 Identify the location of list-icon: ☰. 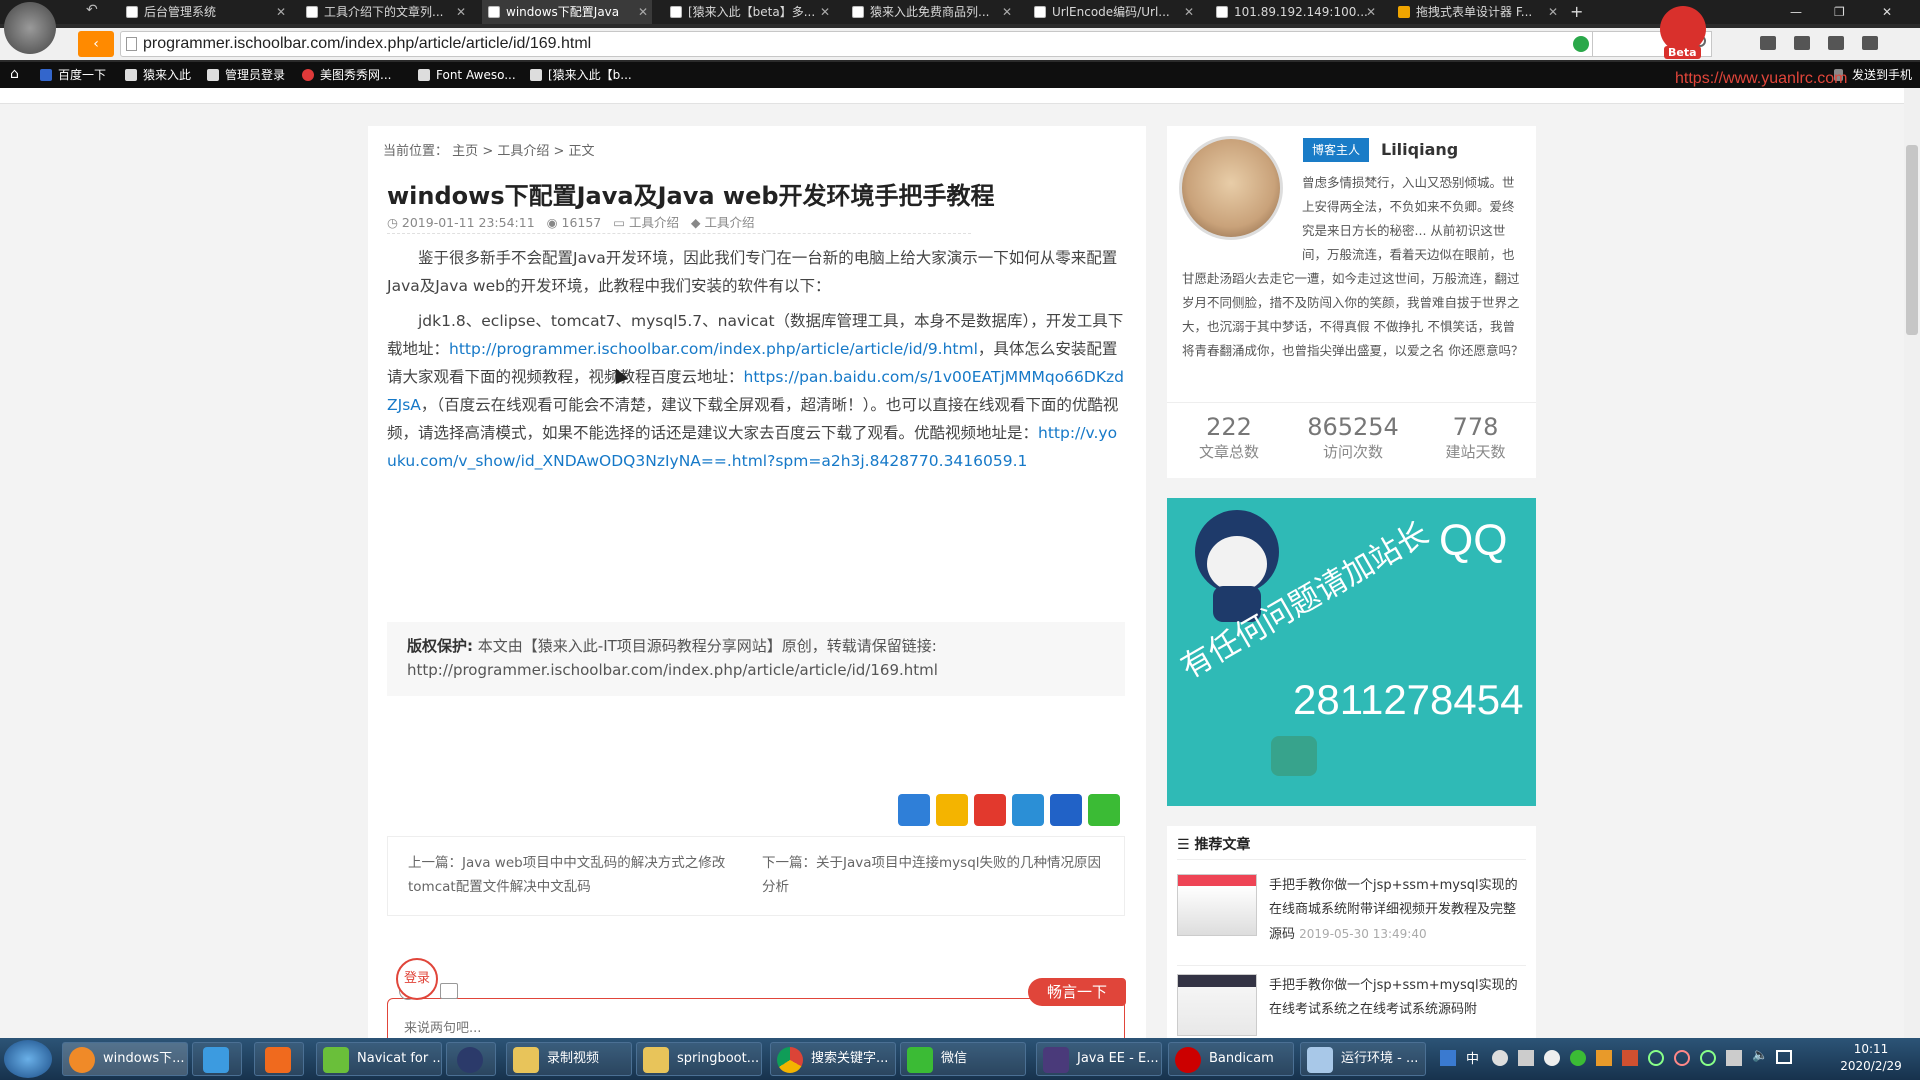
(1183, 845).